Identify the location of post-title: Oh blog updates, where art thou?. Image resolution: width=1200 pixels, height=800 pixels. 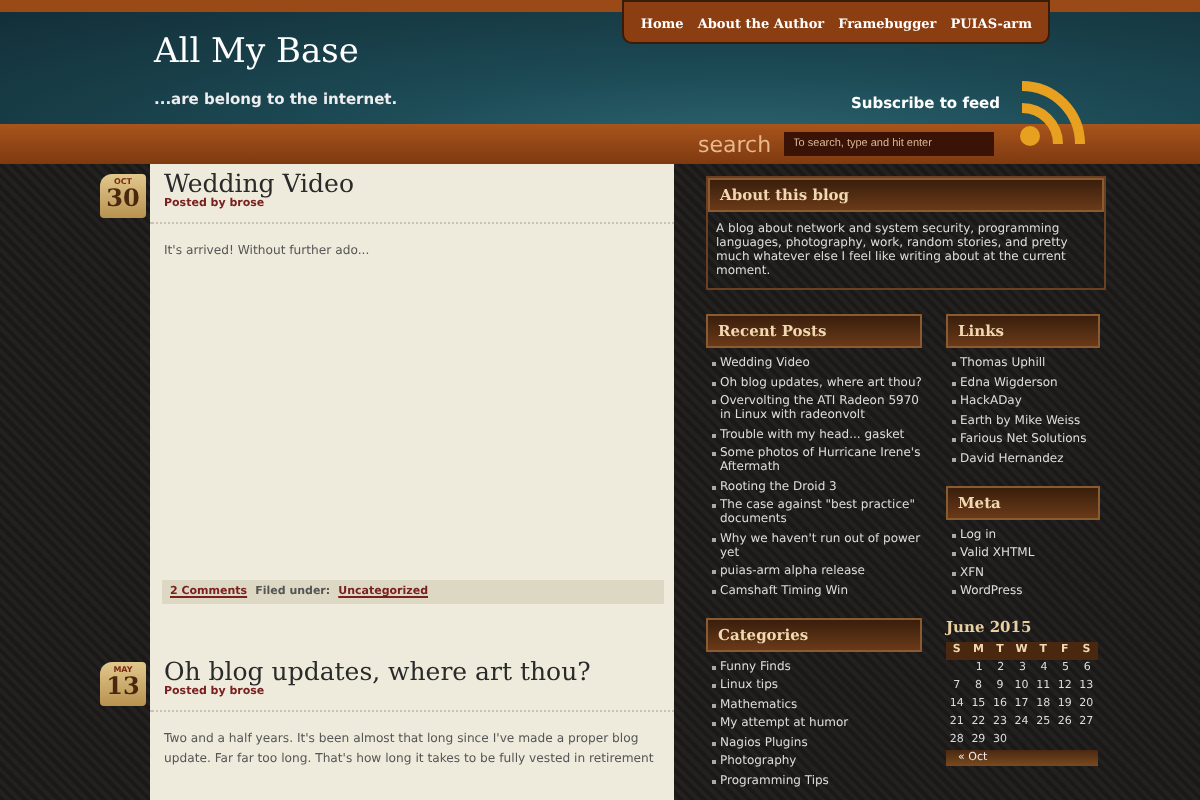
(412, 671).